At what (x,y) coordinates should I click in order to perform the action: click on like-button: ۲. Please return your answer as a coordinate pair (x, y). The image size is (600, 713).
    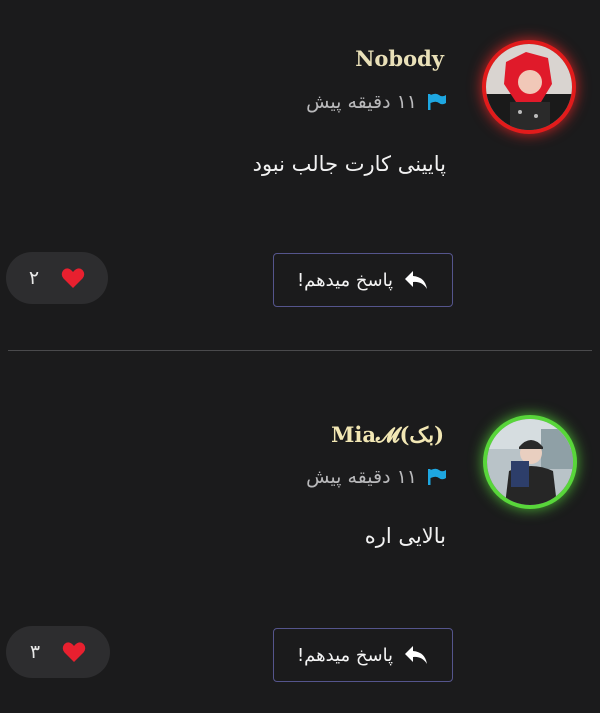
    Looking at the image, I should click on (57, 278).